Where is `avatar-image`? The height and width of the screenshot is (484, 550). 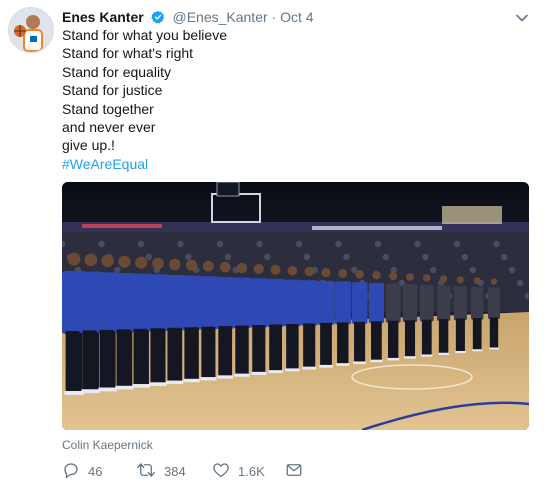
avatar-image is located at coordinates (31, 30).